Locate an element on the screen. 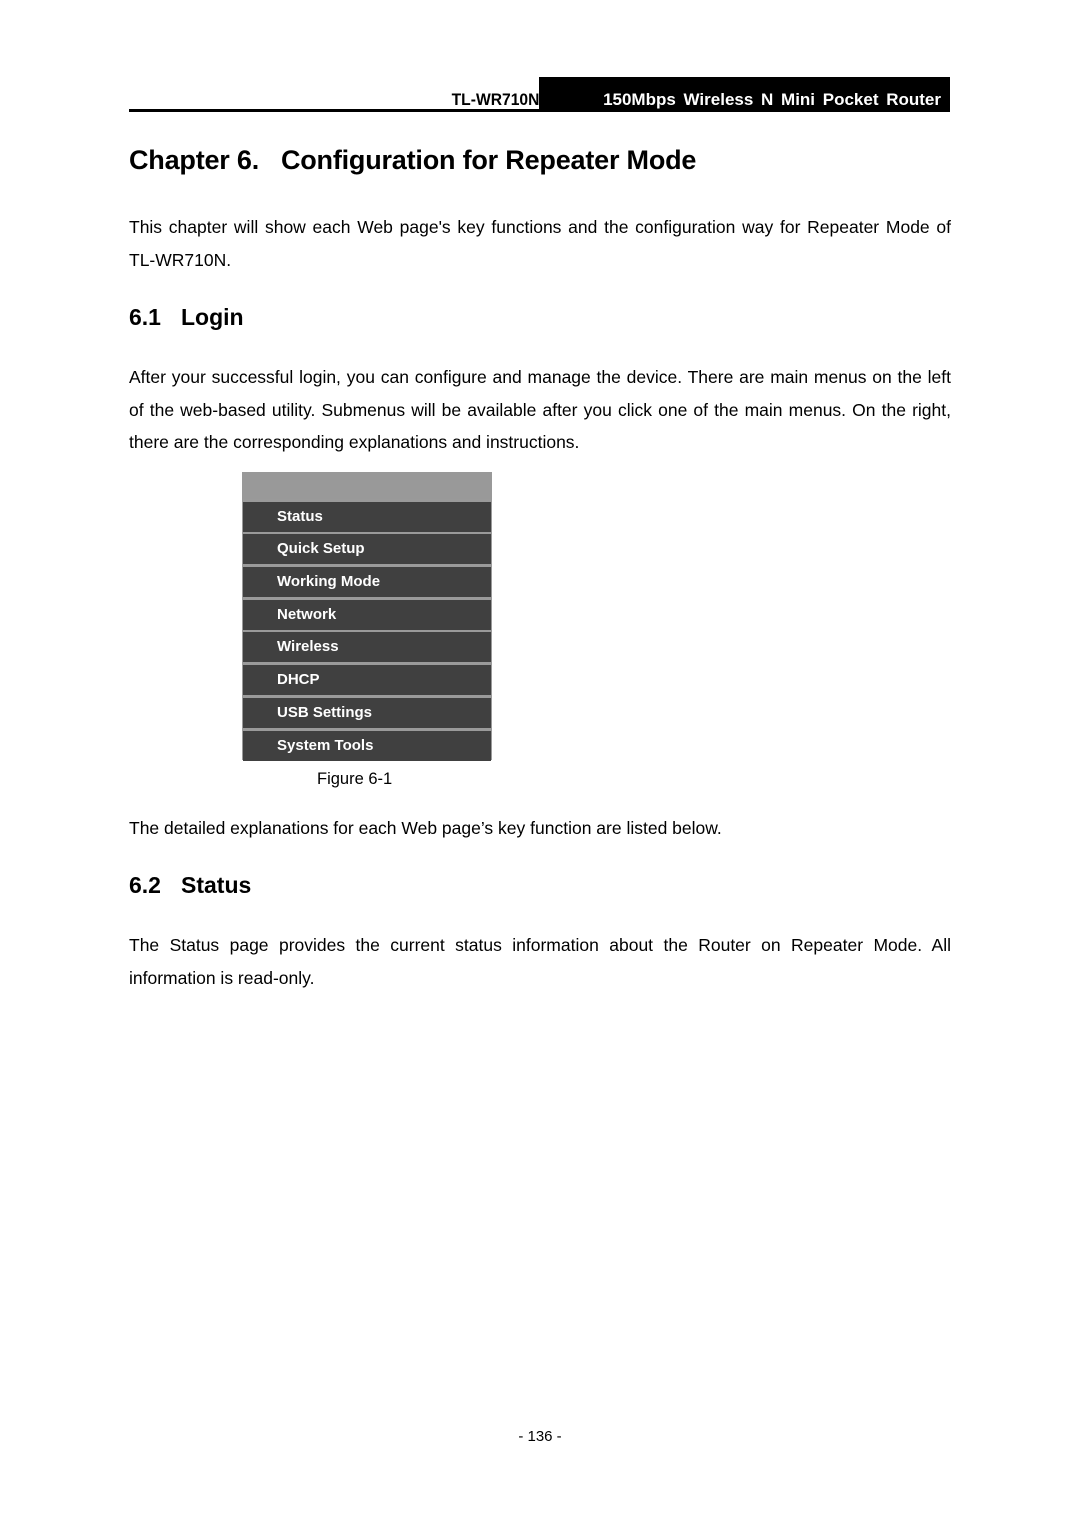  menu-item-working-mode: Working Mode is located at coordinates (367, 582).